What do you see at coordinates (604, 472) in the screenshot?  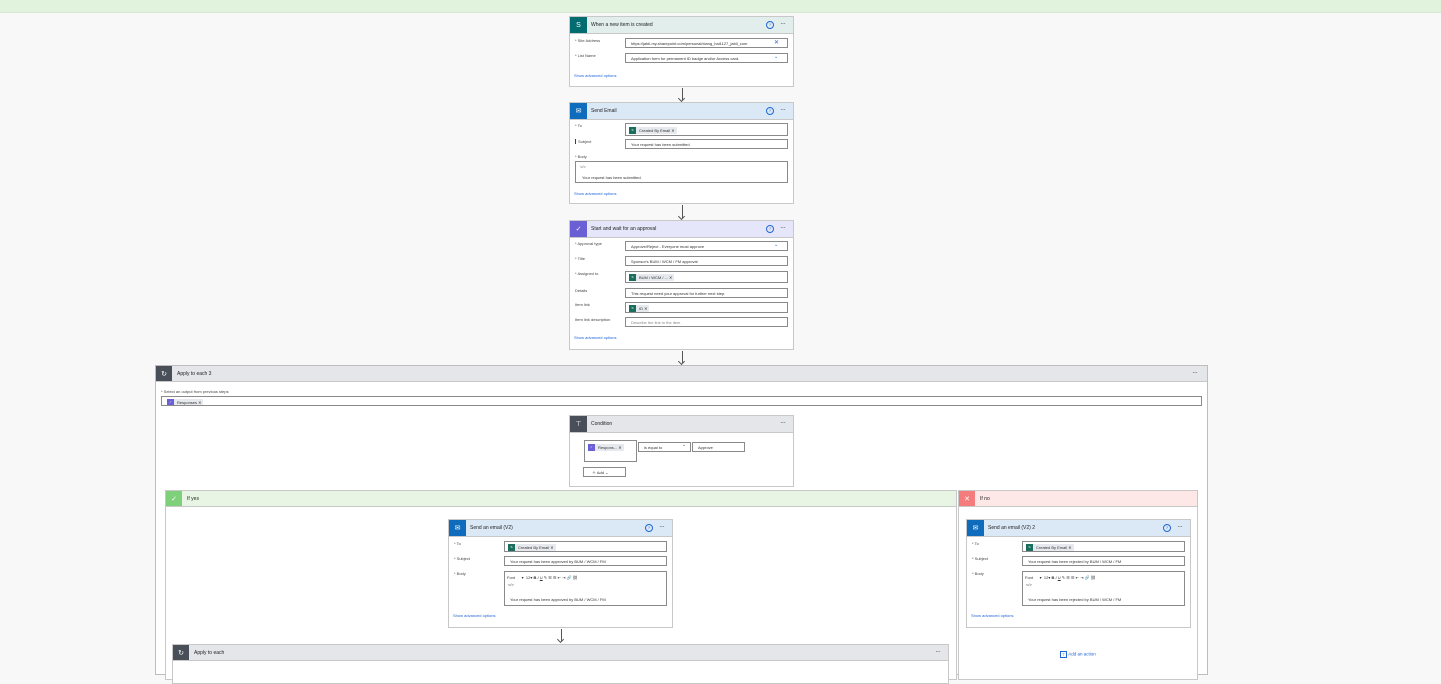 I see `add-condition-button: ＋ Add ⌄` at bounding box center [604, 472].